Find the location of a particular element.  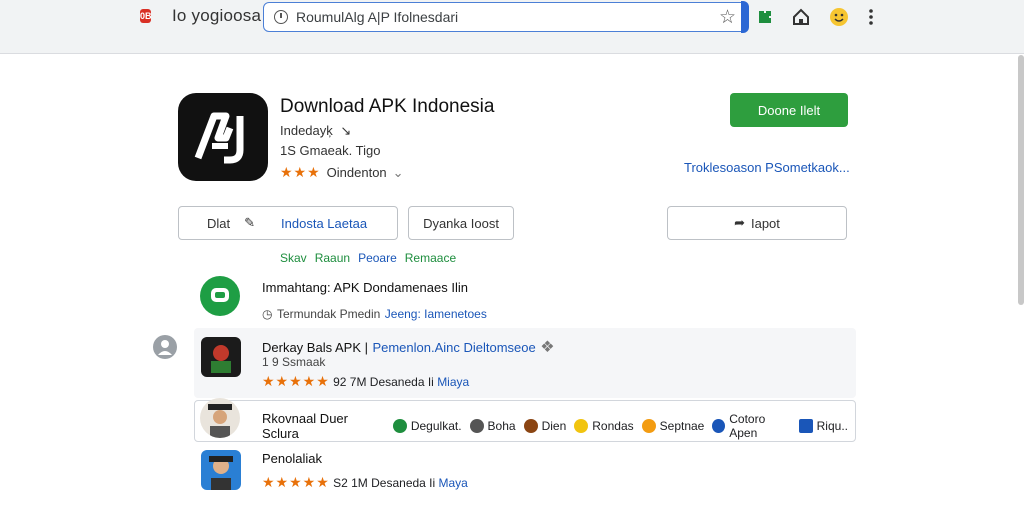

chip: Boha is located at coordinates (492, 426).